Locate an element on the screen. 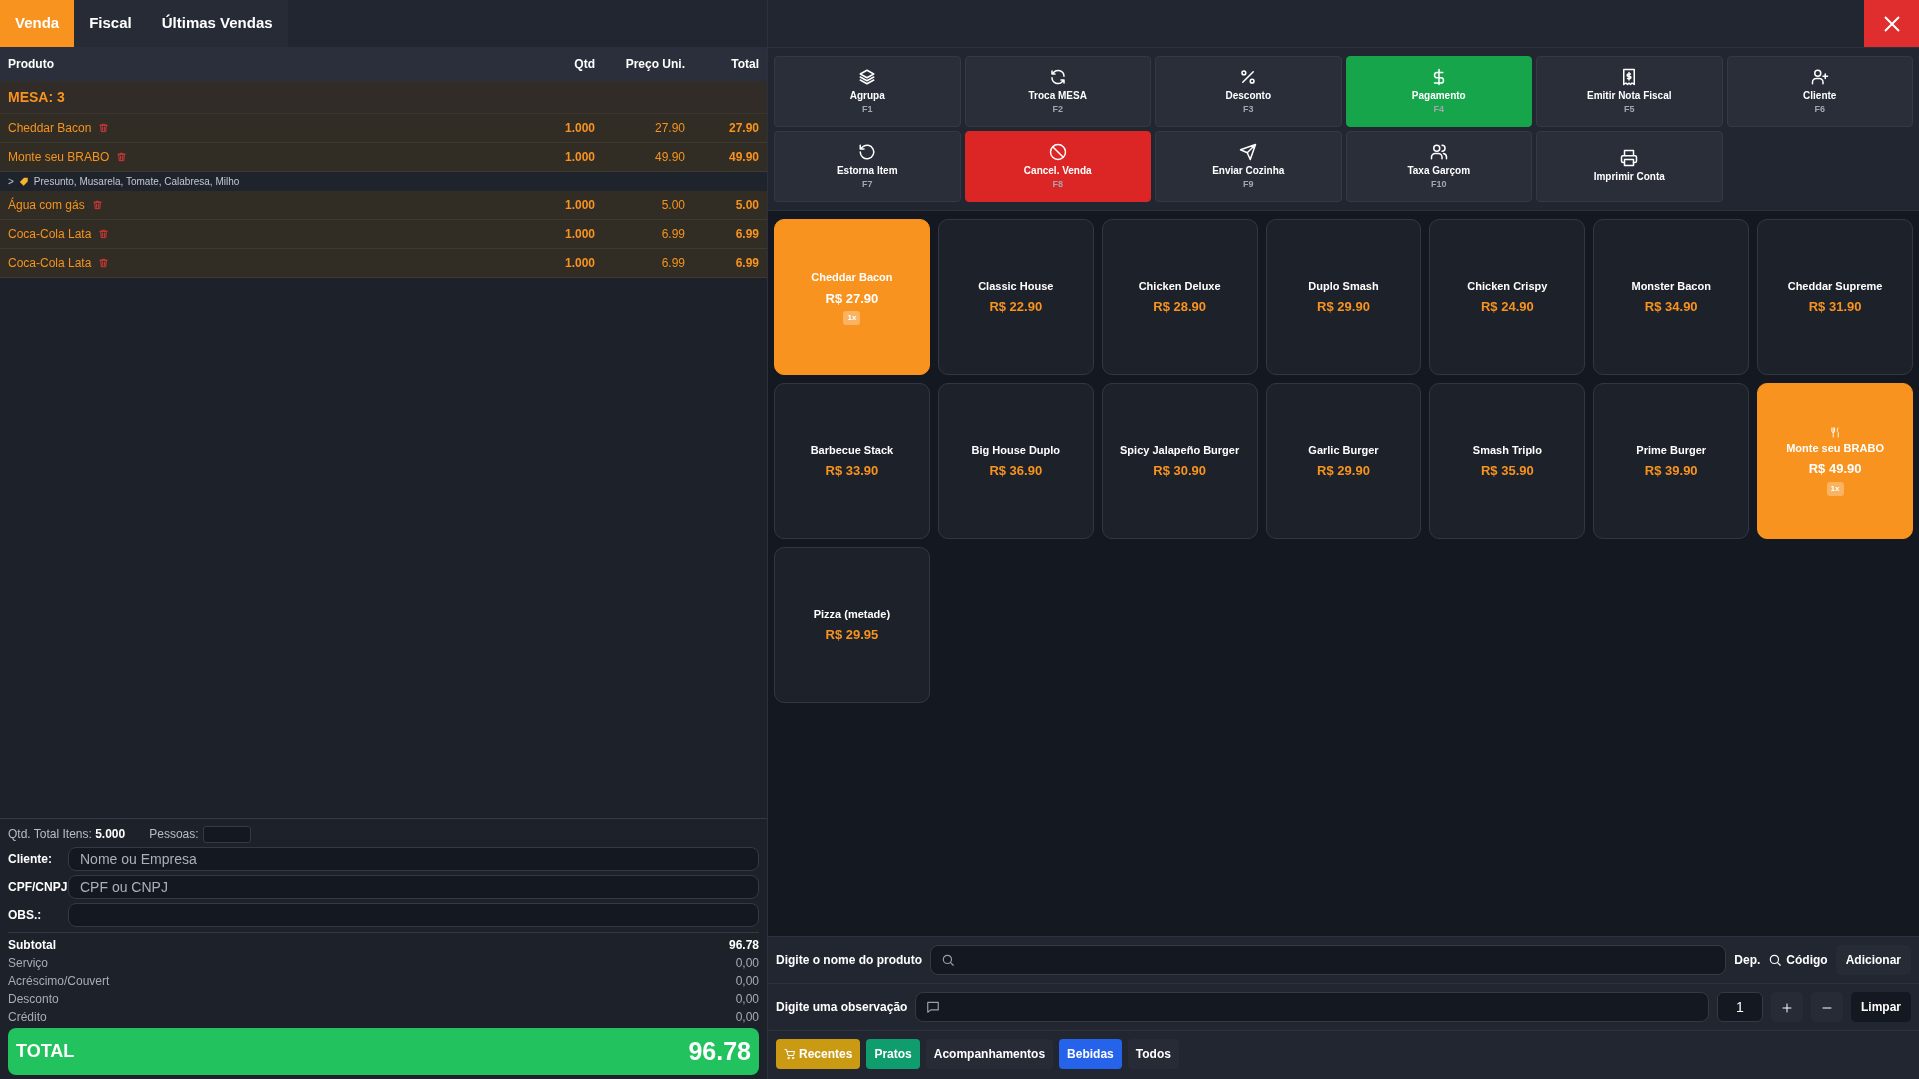 The image size is (1919, 1079). product-tile: Garlic Burger R$ 29.90 is located at coordinates (1343, 461).